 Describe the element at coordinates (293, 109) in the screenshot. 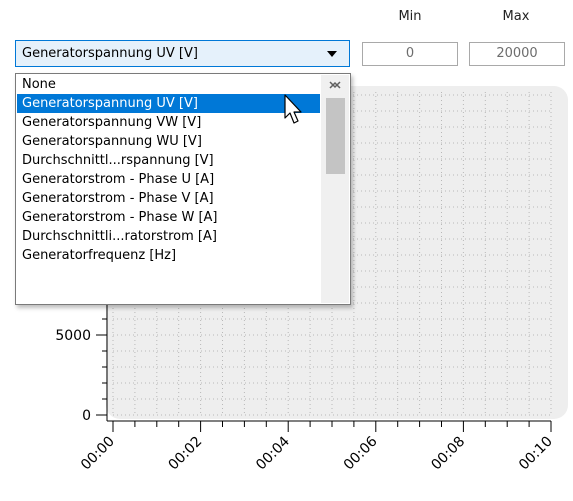

I see `mouse-pointer-icon` at that location.